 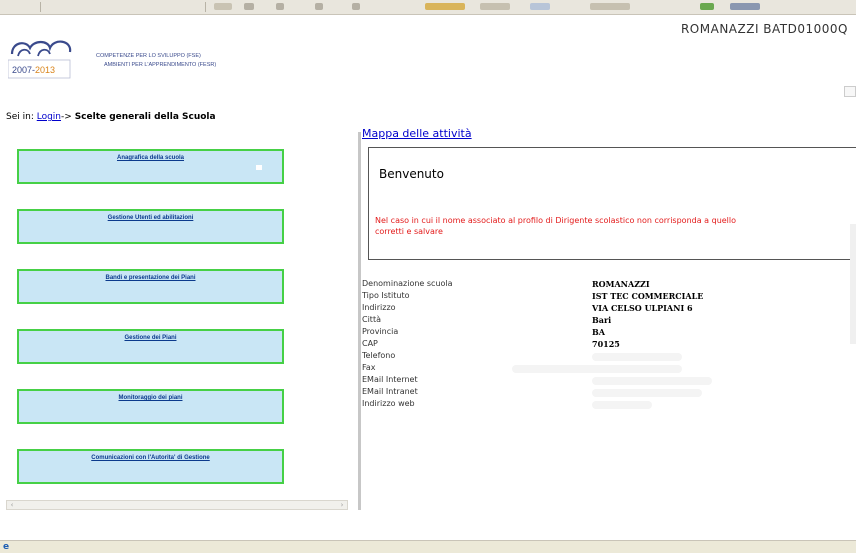 I want to click on menu-button-anagrafica: Anagrafica della scuola, so click(x=150, y=166).